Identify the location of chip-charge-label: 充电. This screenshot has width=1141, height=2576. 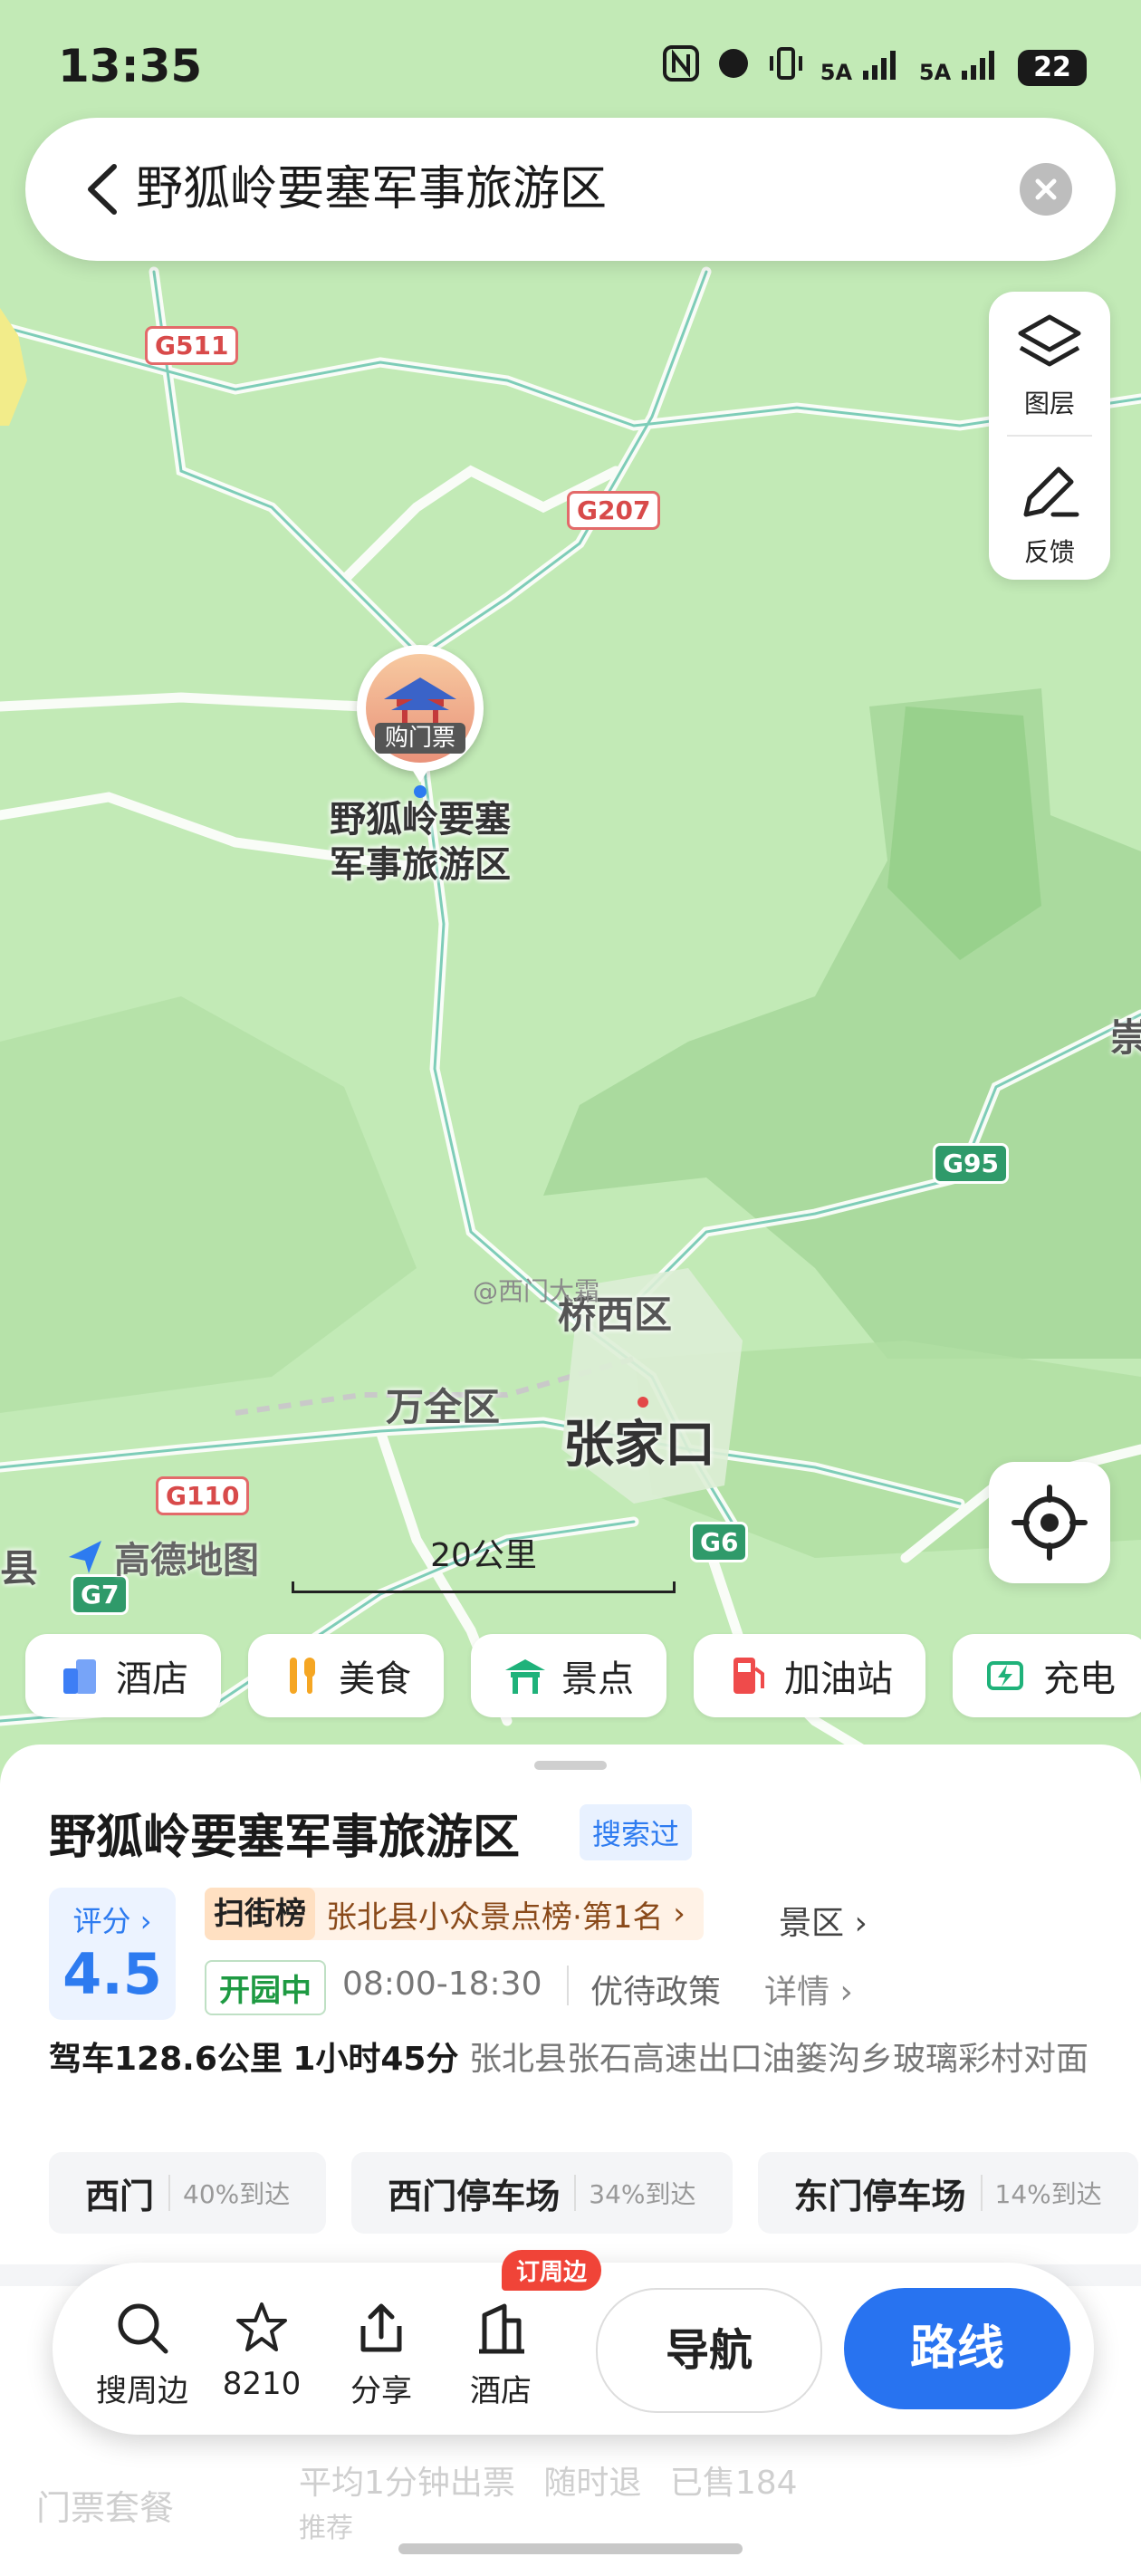
(1079, 1679).